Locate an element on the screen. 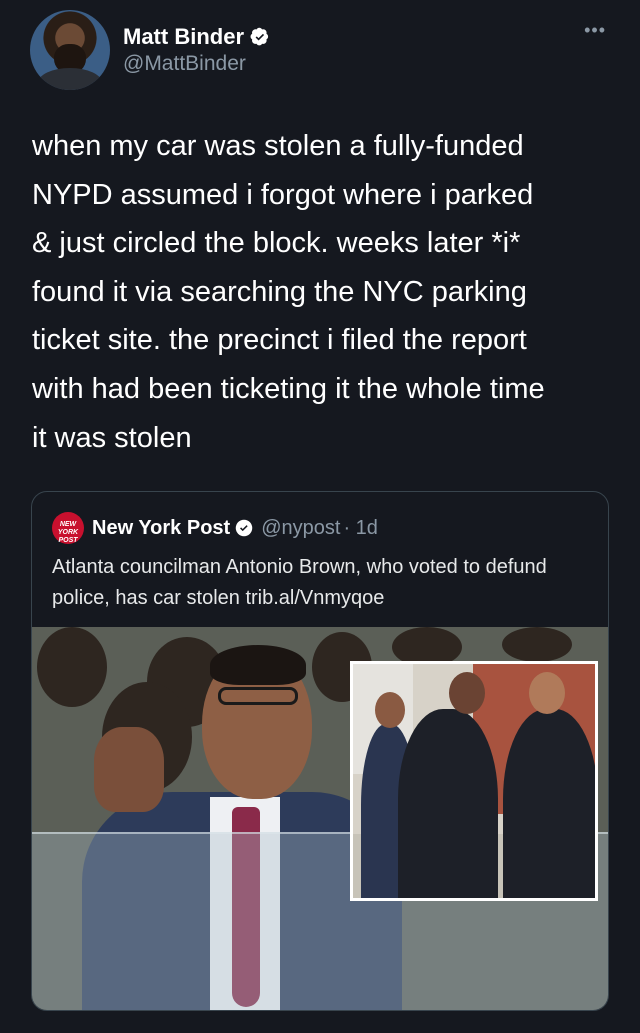 The image size is (640, 1033). quoted-author-name: New York Post is located at coordinates (161, 528).